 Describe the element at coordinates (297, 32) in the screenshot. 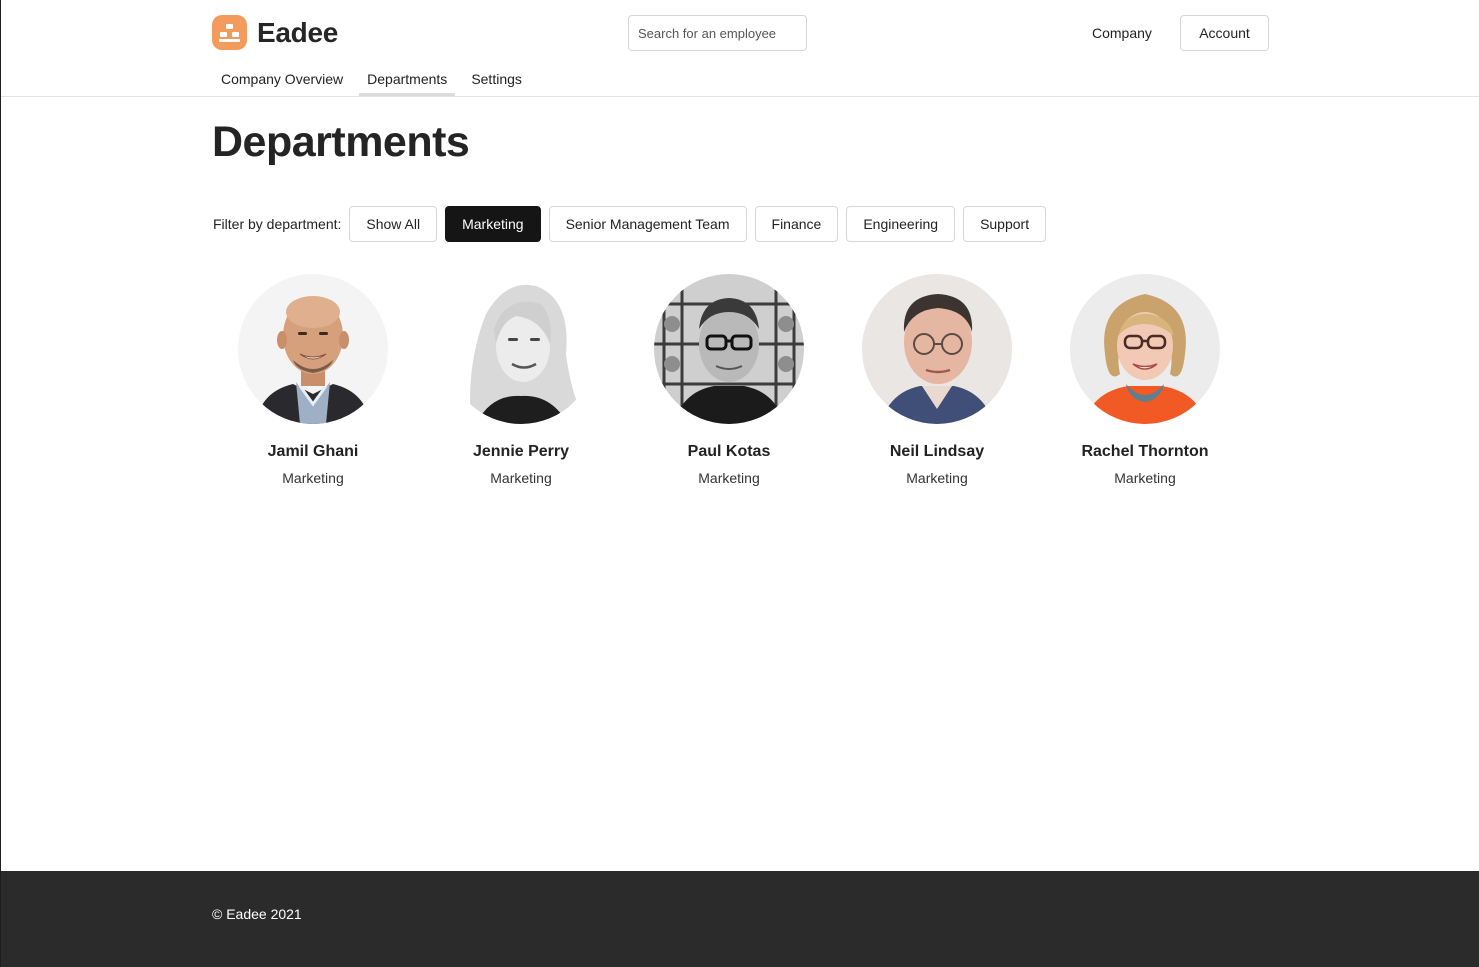

I see `brand-name: Eadee` at that location.